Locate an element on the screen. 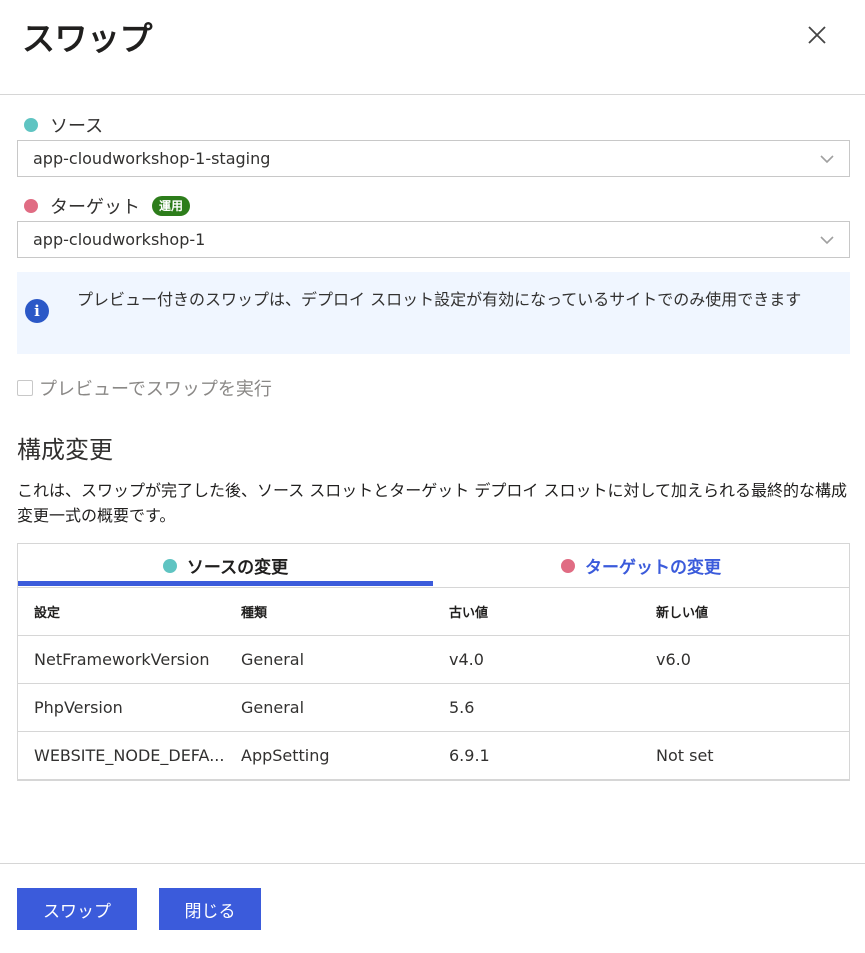 This screenshot has height=953, width=865. production-badge: 運用 is located at coordinates (171, 206).